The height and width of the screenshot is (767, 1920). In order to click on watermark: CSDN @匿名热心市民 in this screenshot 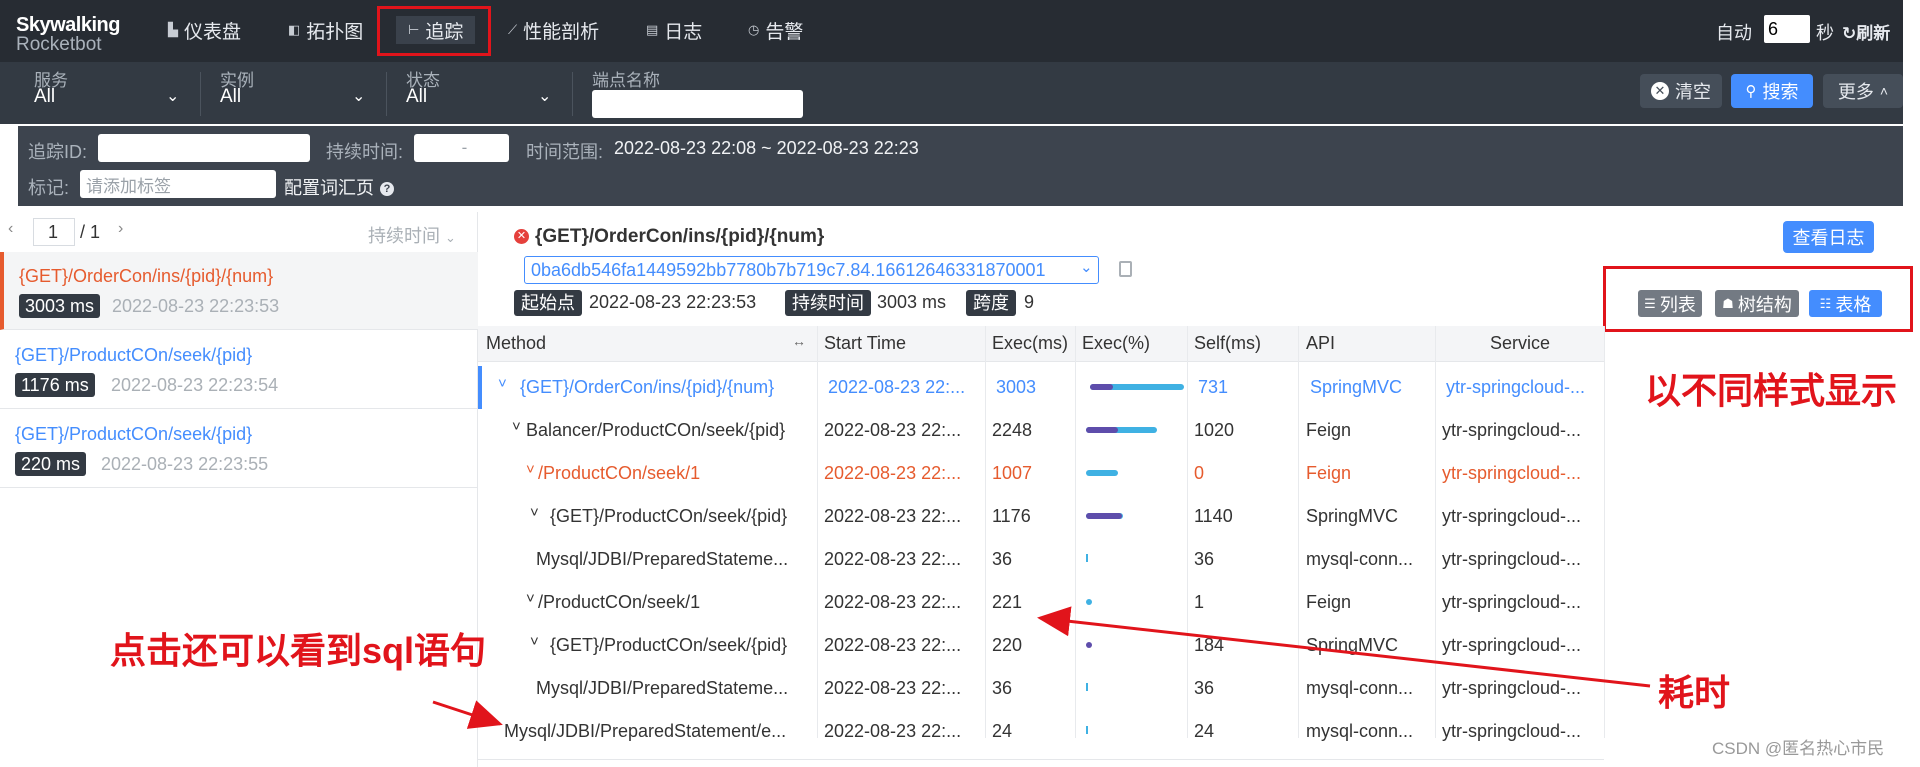, I will do `click(1798, 748)`.